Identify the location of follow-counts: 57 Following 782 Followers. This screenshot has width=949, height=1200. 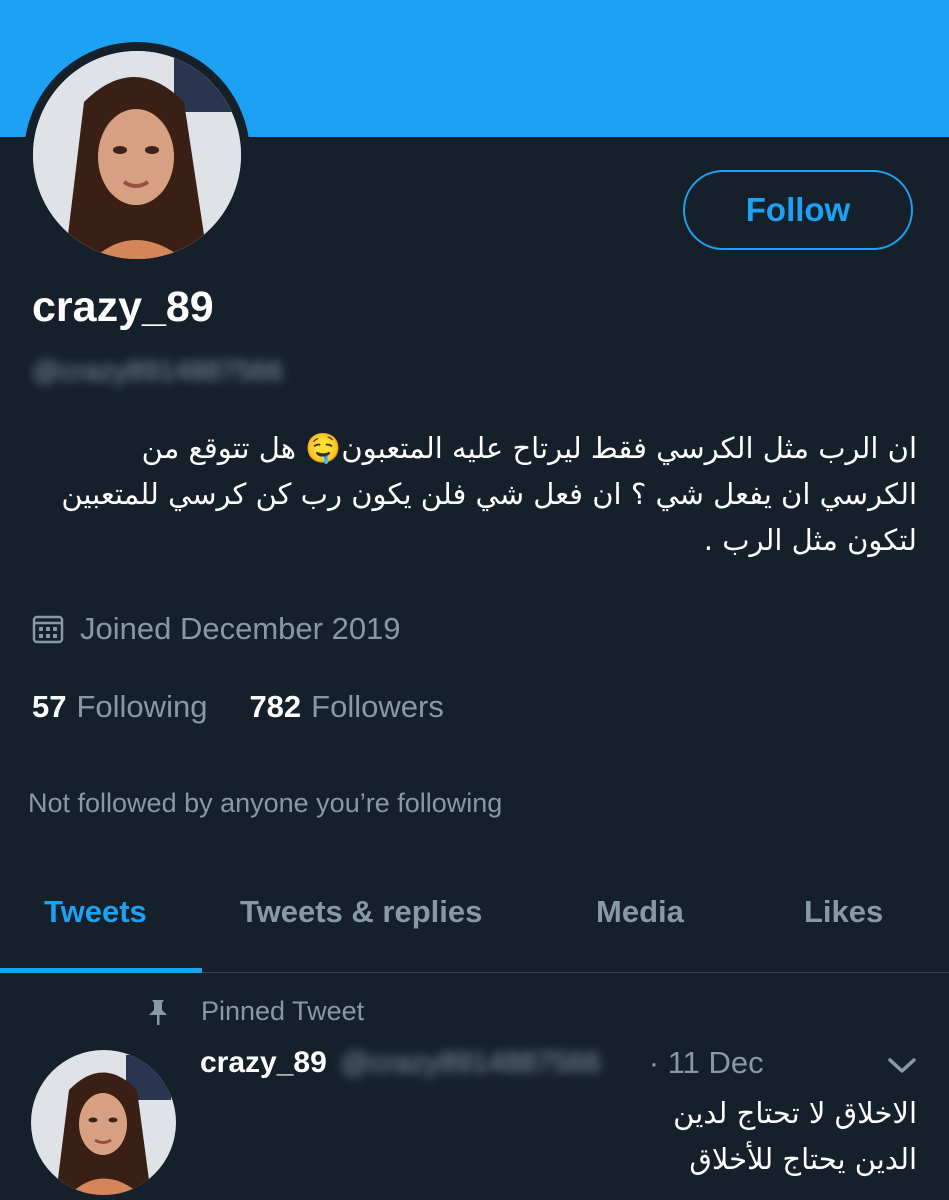
(259, 707).